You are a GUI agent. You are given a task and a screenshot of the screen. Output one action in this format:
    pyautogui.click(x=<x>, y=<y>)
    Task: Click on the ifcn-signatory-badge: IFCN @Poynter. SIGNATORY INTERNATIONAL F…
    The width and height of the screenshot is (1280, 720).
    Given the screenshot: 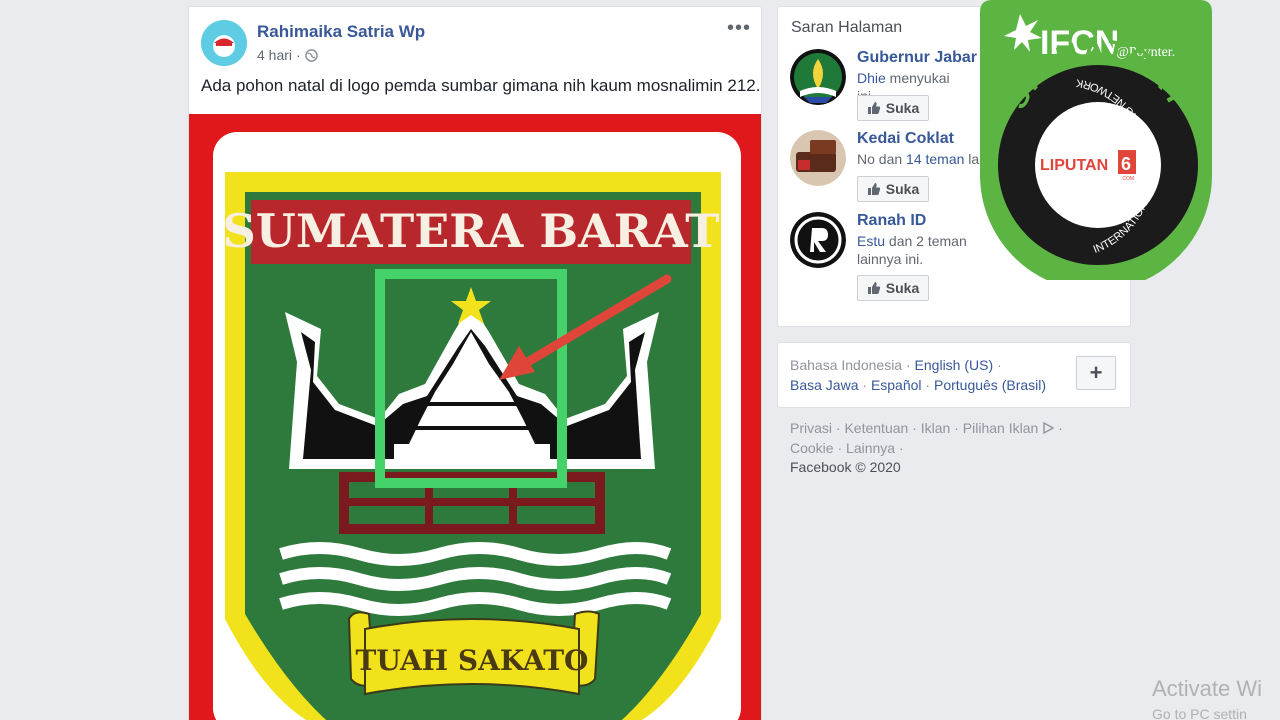 What is the action you would take?
    pyautogui.click(x=1096, y=140)
    